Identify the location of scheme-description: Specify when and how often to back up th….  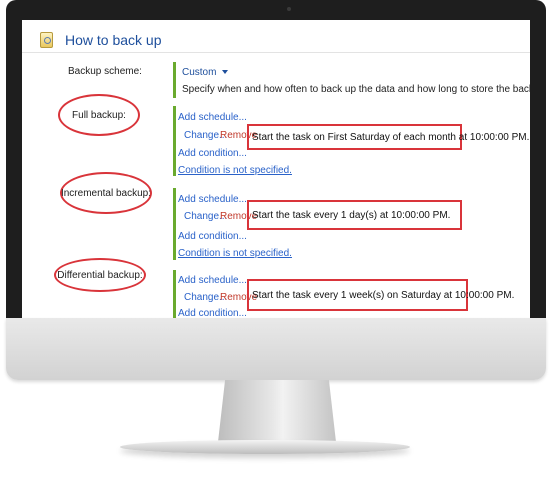
(356, 89).